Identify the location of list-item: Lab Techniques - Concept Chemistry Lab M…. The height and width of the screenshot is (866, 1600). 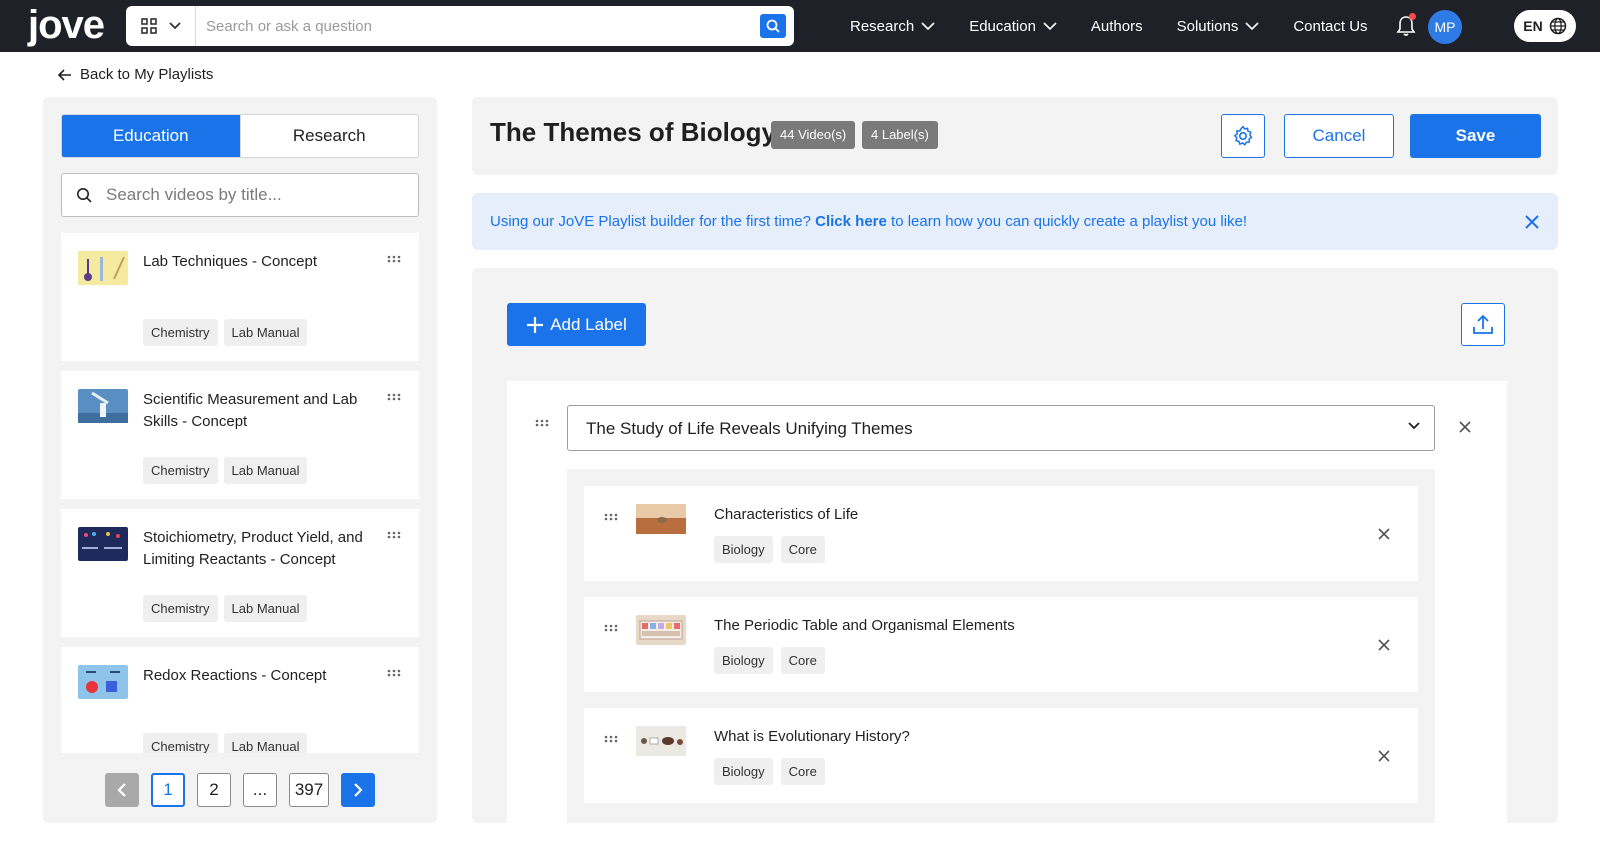
(240, 297).